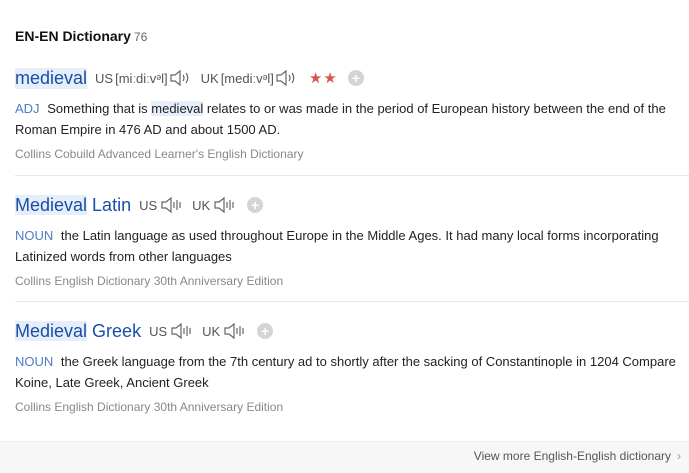 This screenshot has width=689, height=473. I want to click on entry-head-row: Medieval Greek US UK +, so click(352, 331).